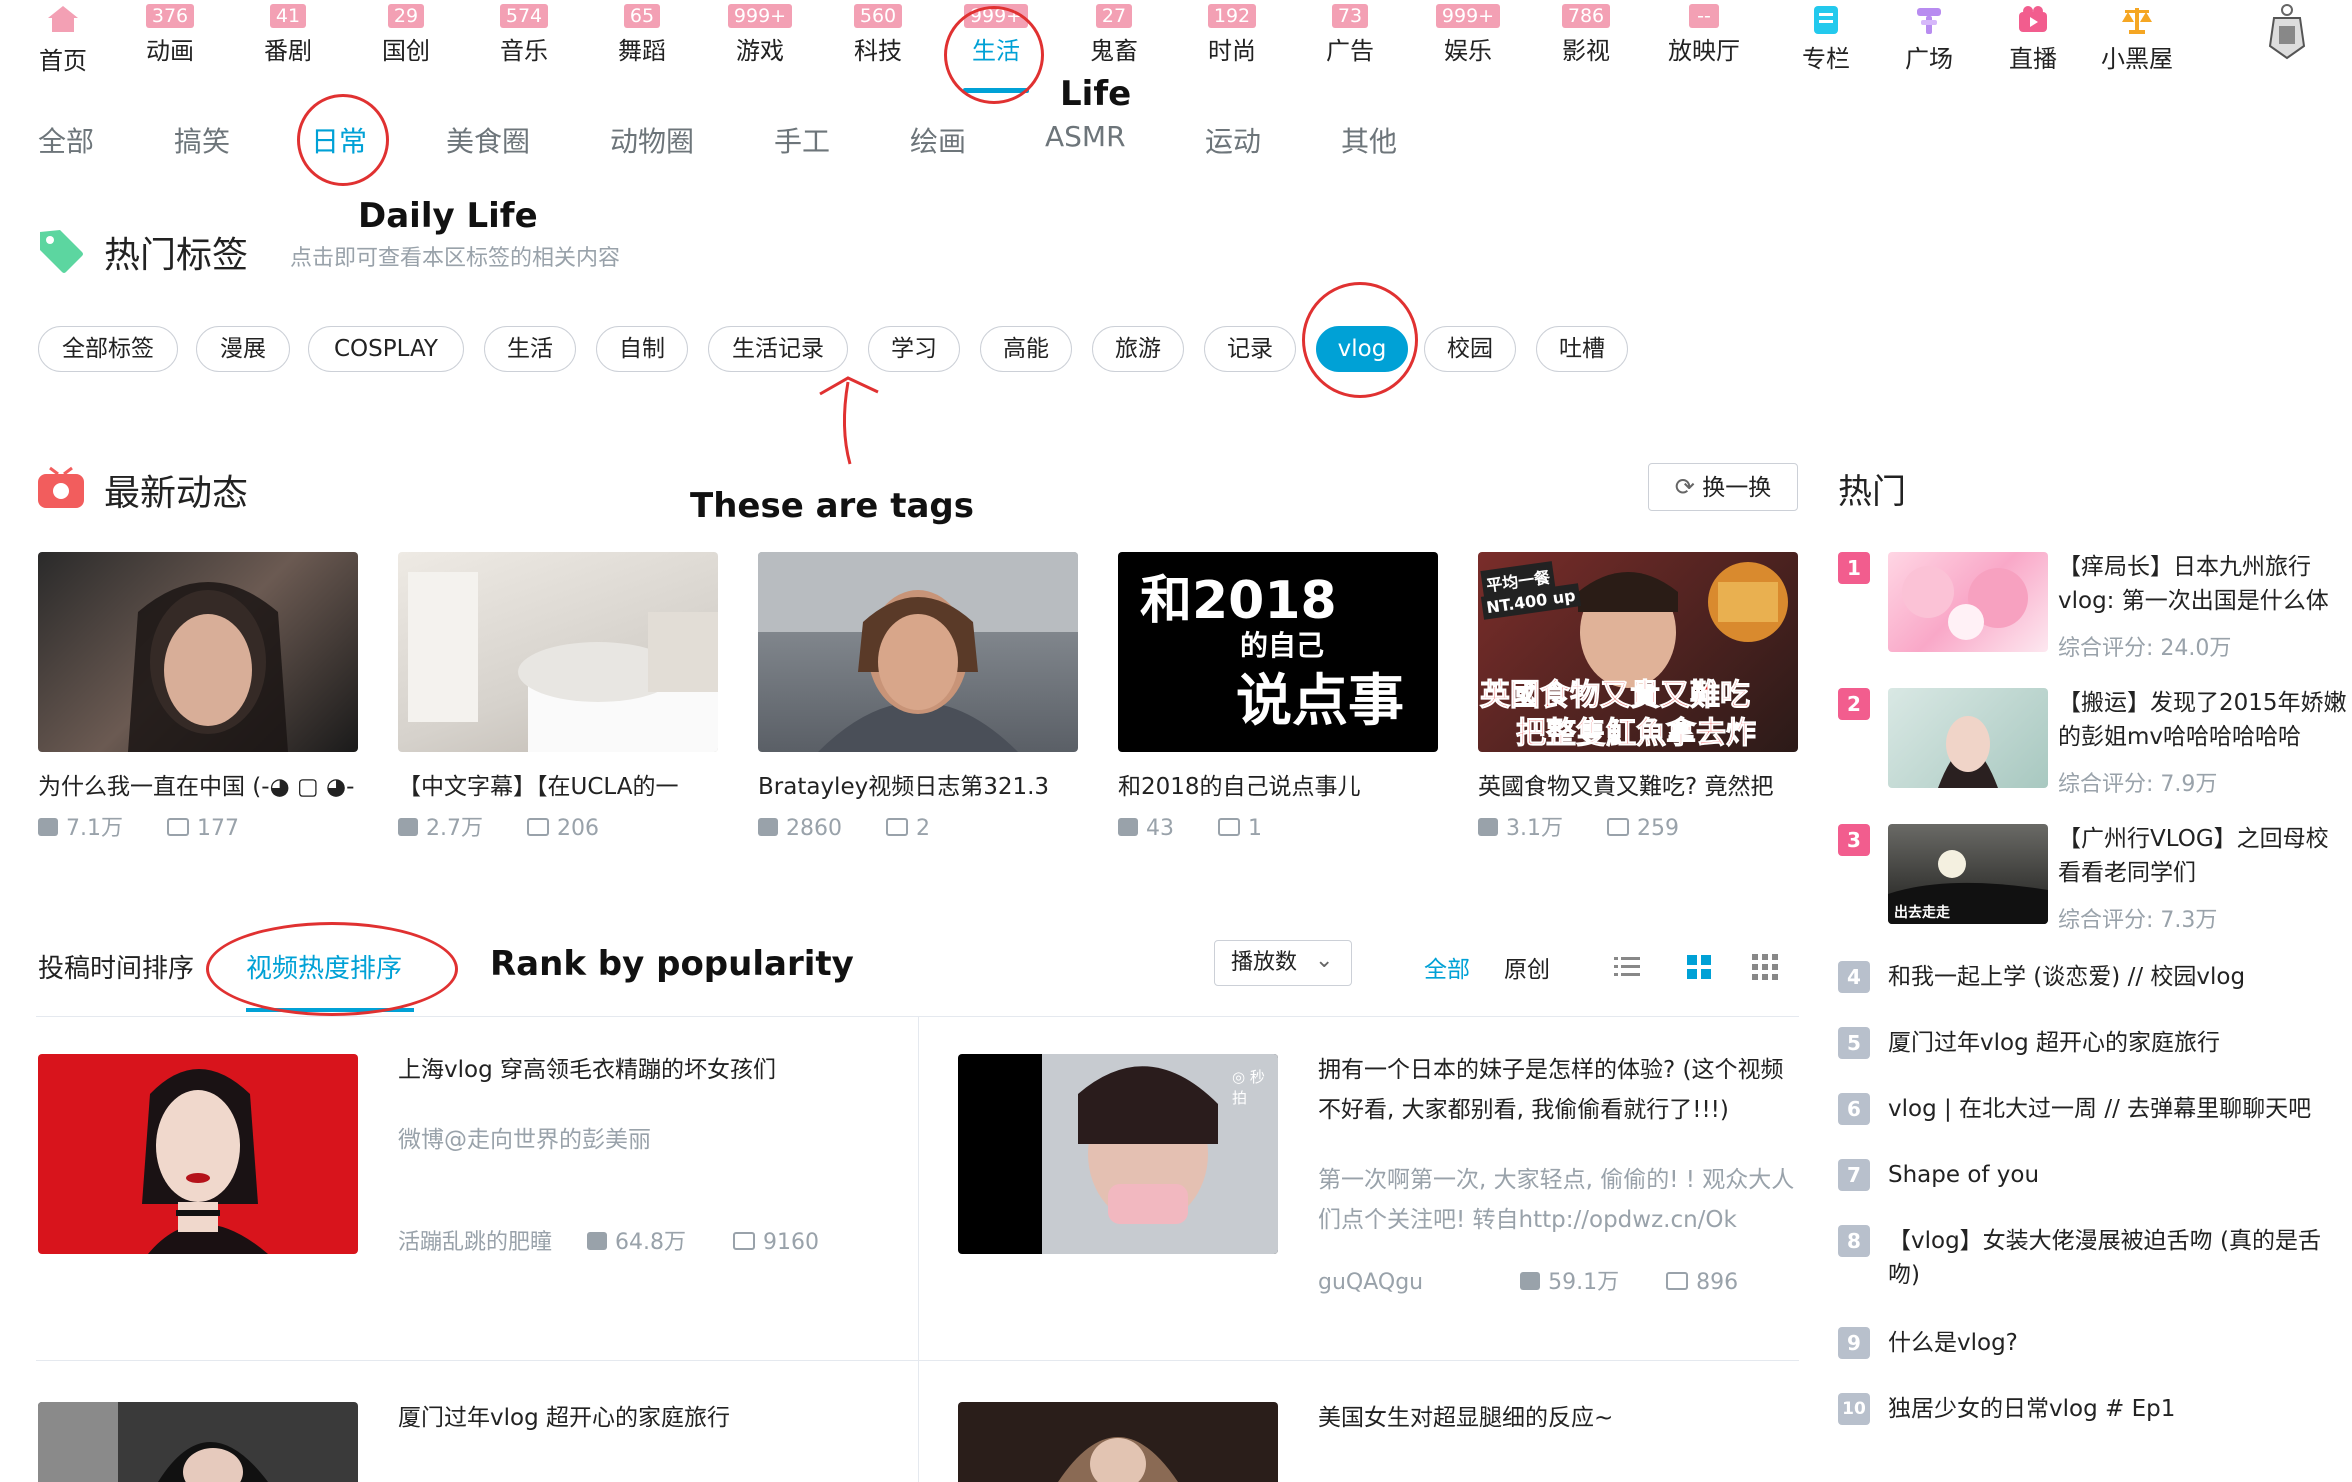  What do you see at coordinates (202, 140) in the screenshot?
I see `subnav-funny: 搞笑` at bounding box center [202, 140].